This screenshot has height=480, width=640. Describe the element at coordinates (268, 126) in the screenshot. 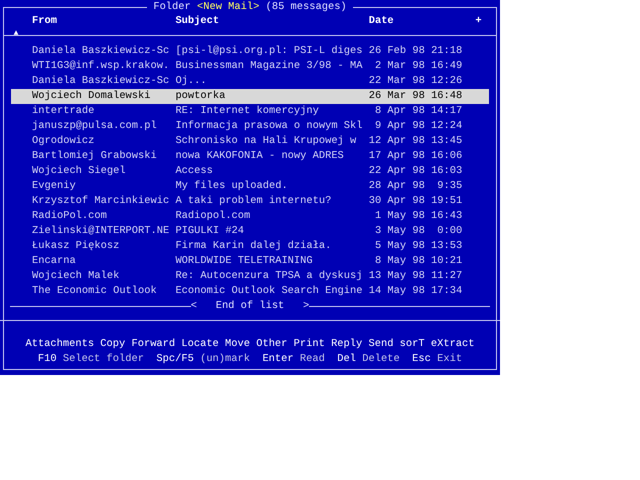

I see `subject-text: Informacja prasowa o nowym Skl` at that location.